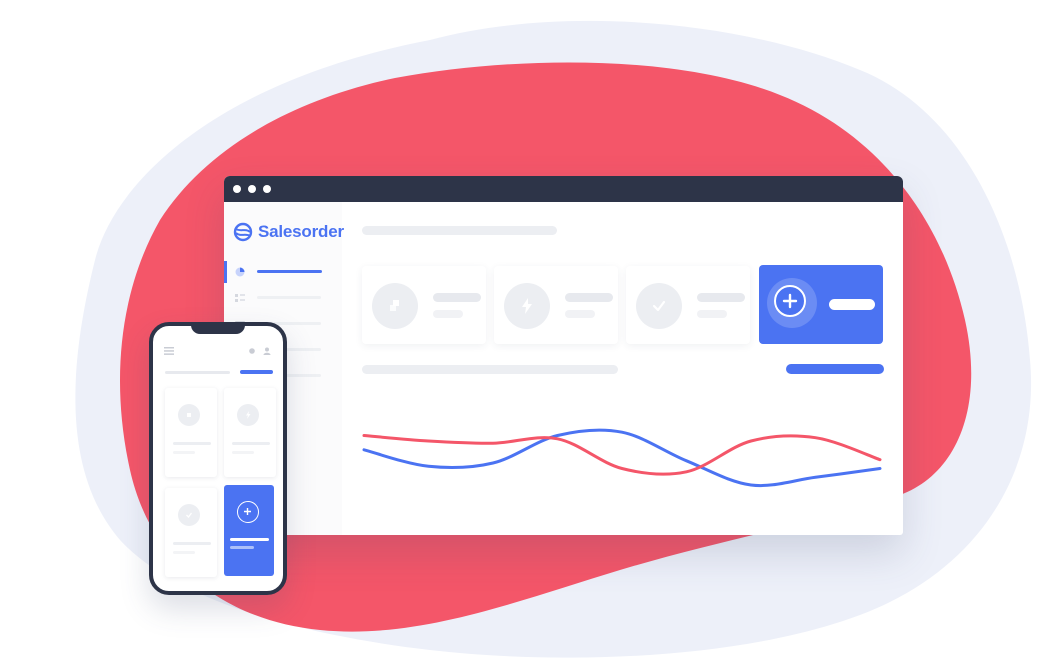 The image size is (1042, 671). Describe the element at coordinates (243, 232) in the screenshot. I see `salesorder-logo-icon` at that location.